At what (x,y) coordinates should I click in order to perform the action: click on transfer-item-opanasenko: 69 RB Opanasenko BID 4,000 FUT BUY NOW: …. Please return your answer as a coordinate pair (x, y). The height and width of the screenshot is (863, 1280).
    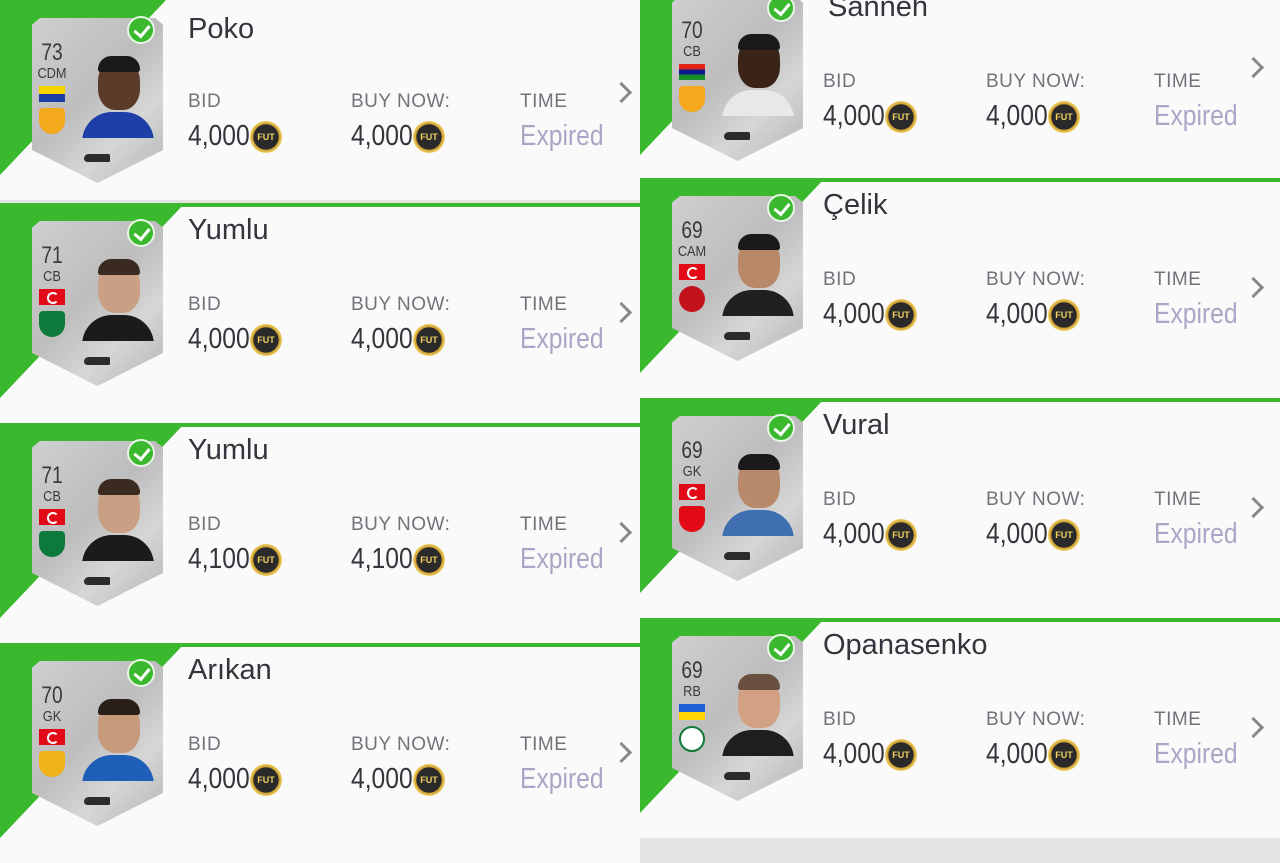
    Looking at the image, I should click on (960, 728).